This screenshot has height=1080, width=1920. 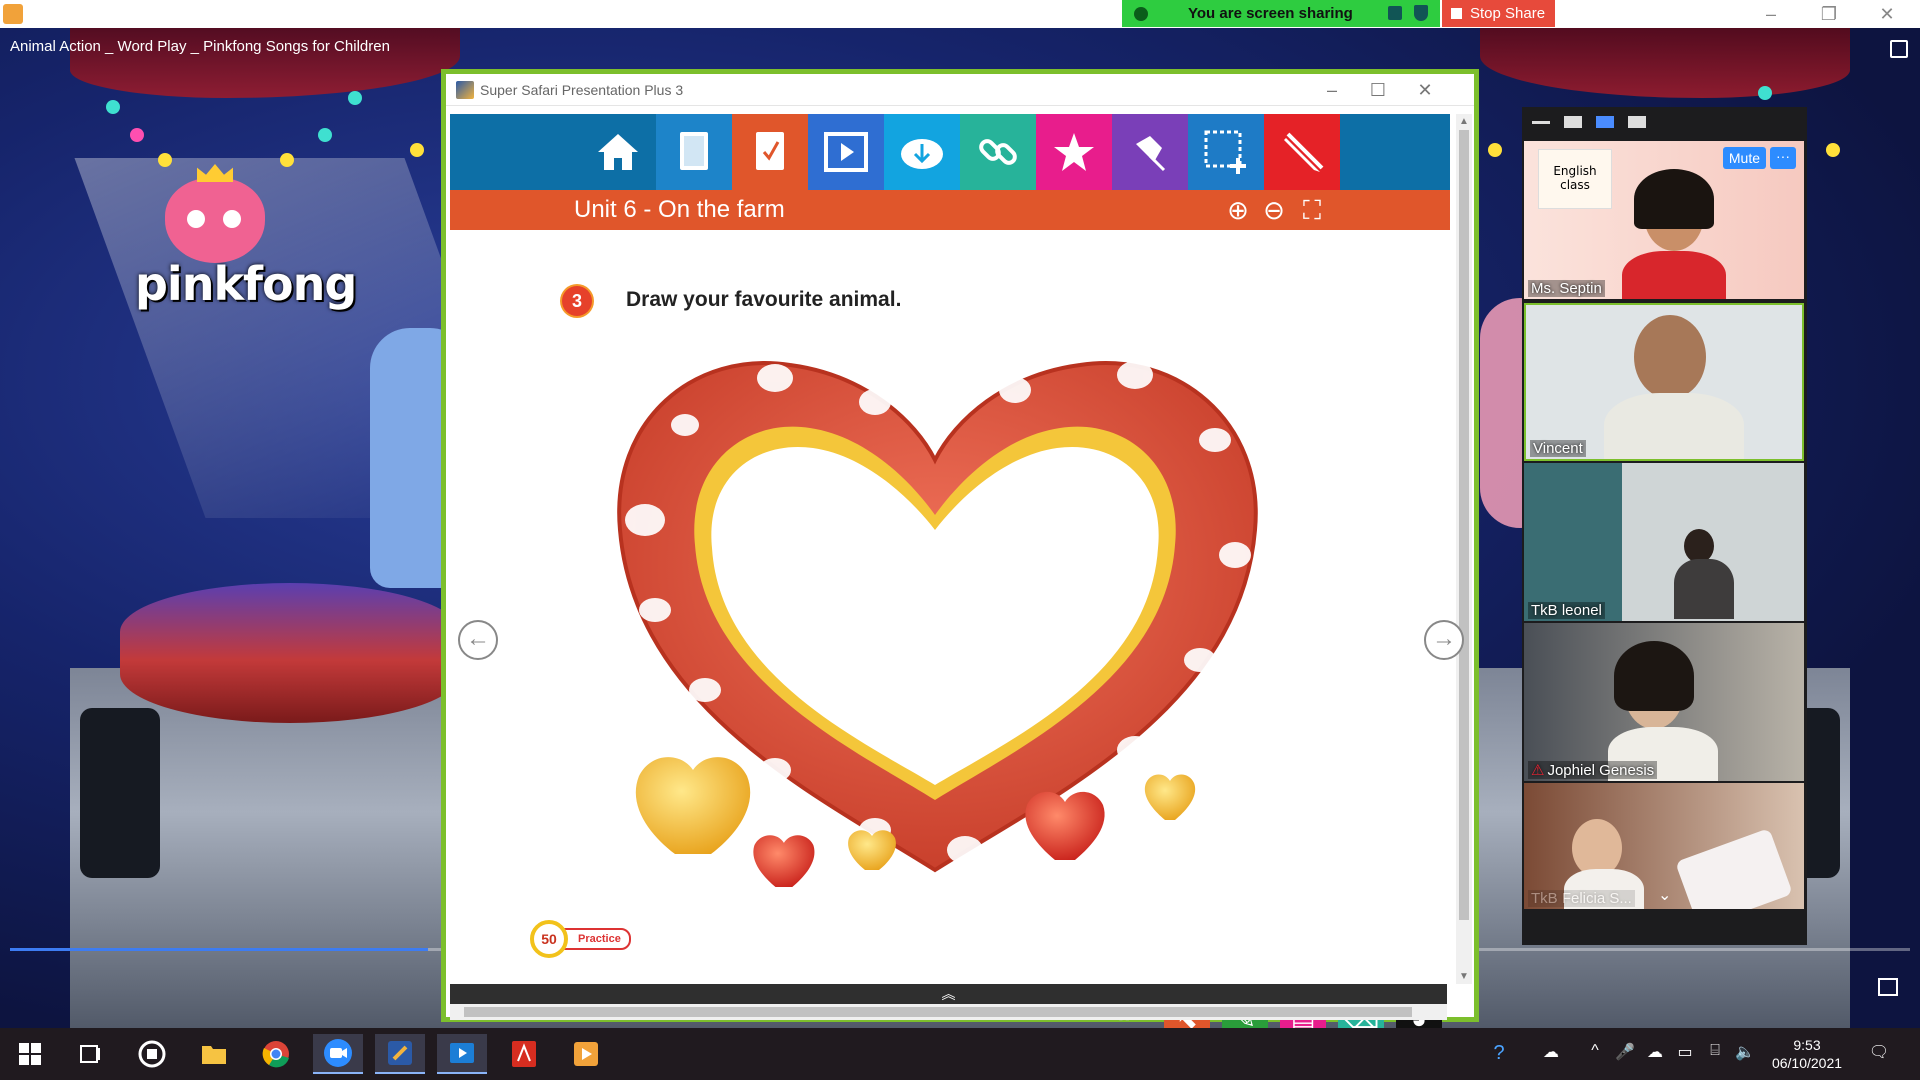 I want to click on participant-name: TkB leonel, so click(x=1566, y=610).